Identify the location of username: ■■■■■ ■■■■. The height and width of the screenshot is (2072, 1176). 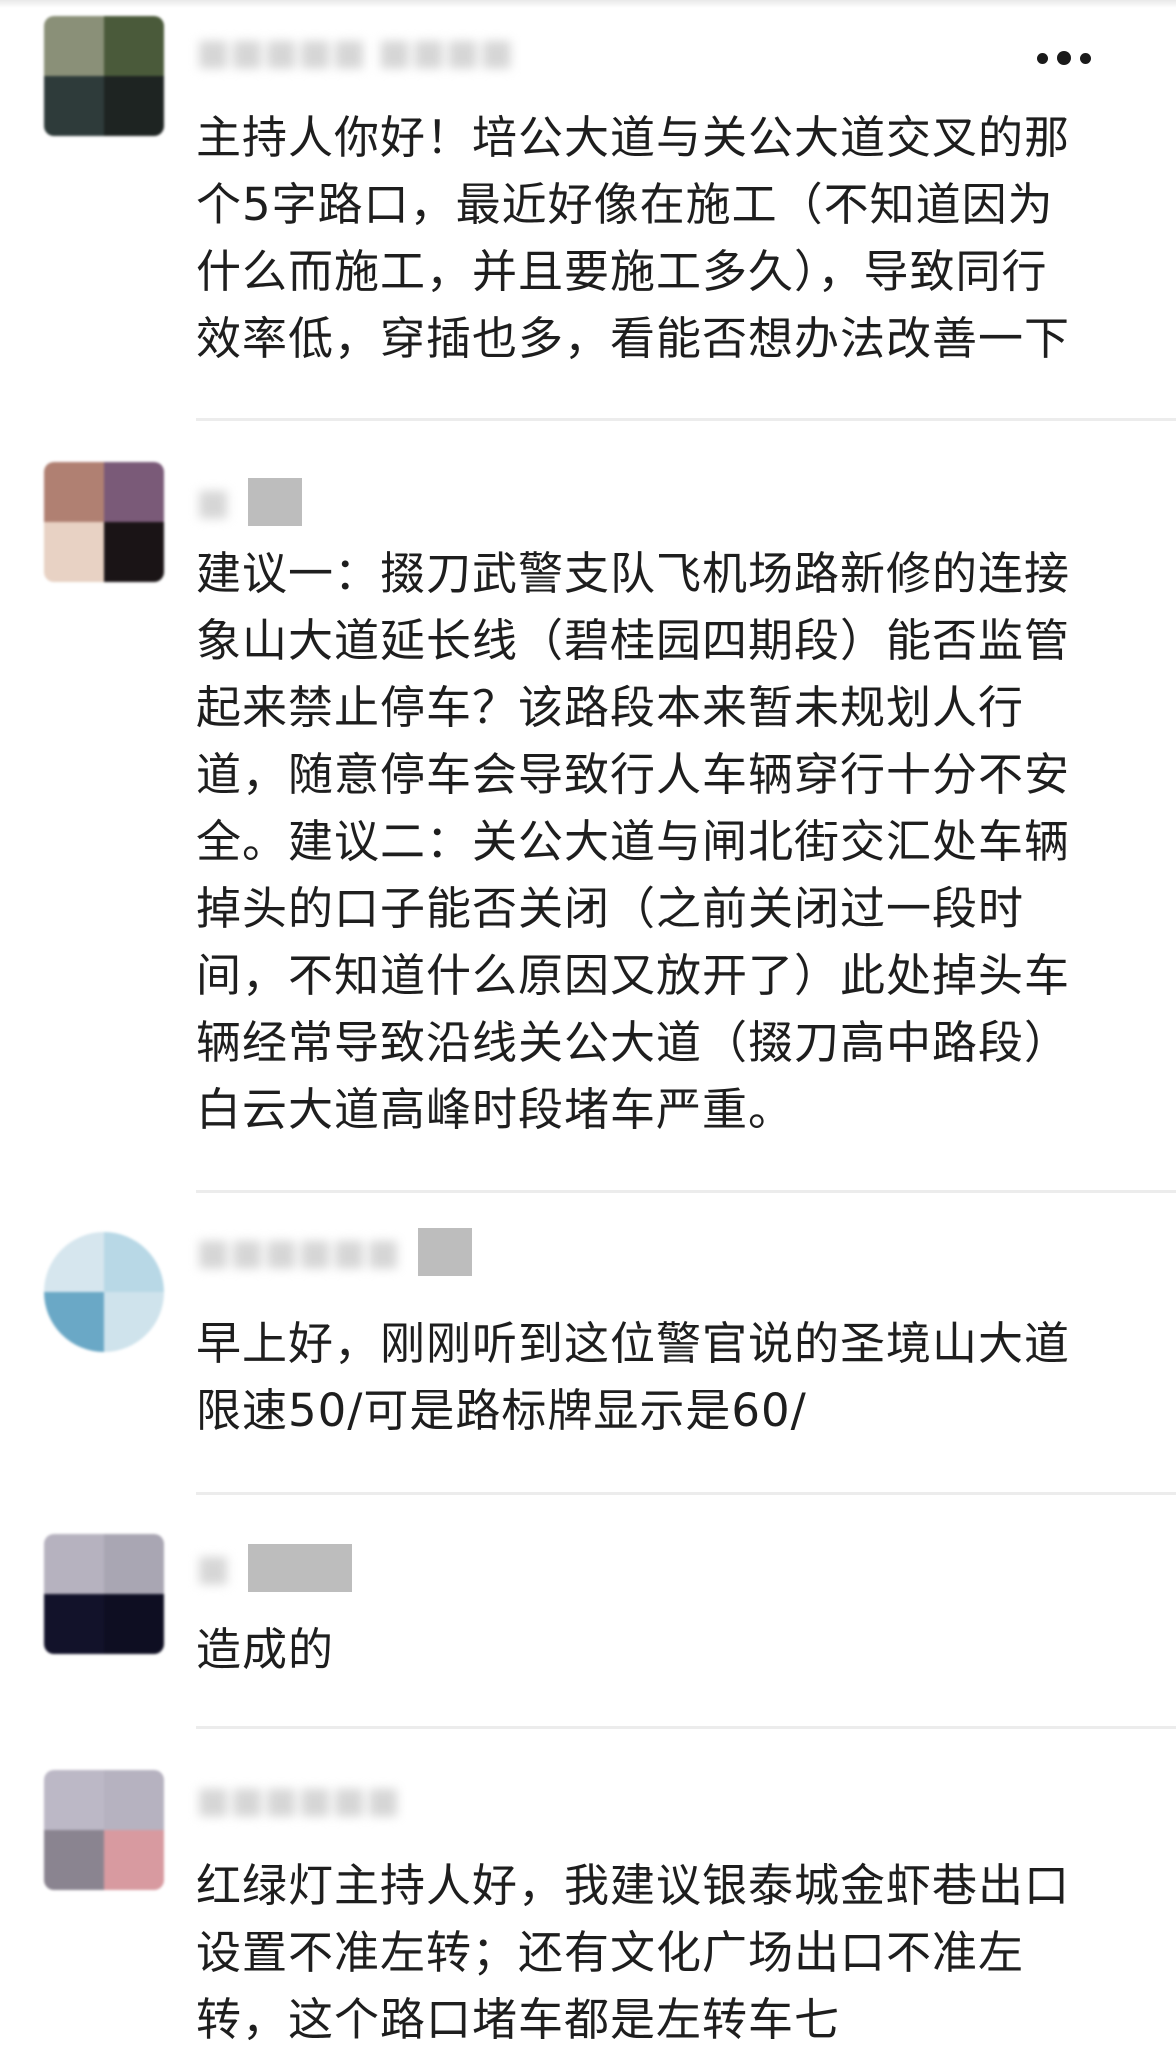
(355, 52).